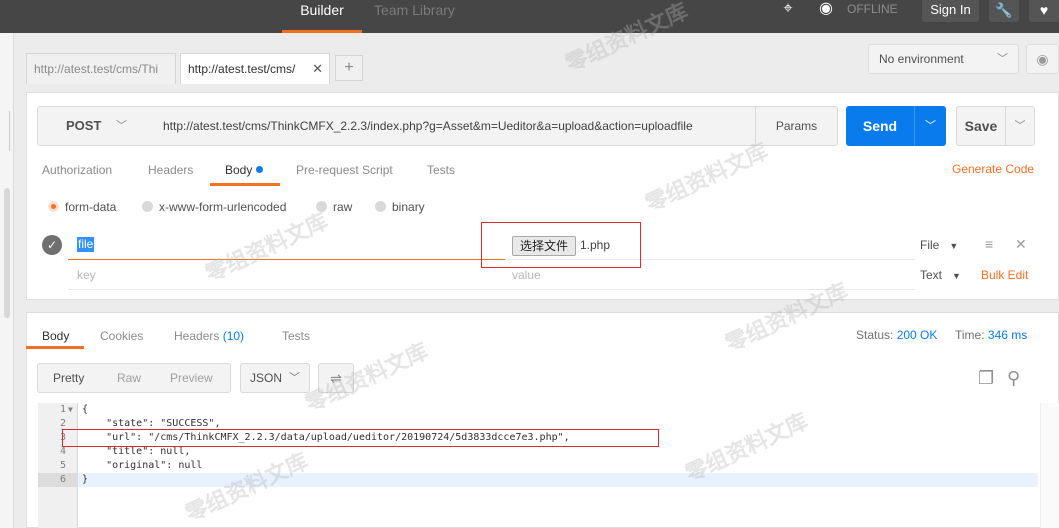 The height and width of the screenshot is (528, 1059). What do you see at coordinates (266, 378) in the screenshot?
I see `format-label: JSON` at bounding box center [266, 378].